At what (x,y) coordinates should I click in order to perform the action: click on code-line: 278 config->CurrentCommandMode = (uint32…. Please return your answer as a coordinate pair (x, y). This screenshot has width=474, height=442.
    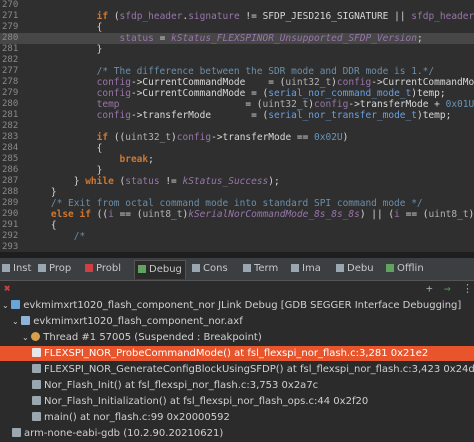
    Looking at the image, I should click on (237, 82).